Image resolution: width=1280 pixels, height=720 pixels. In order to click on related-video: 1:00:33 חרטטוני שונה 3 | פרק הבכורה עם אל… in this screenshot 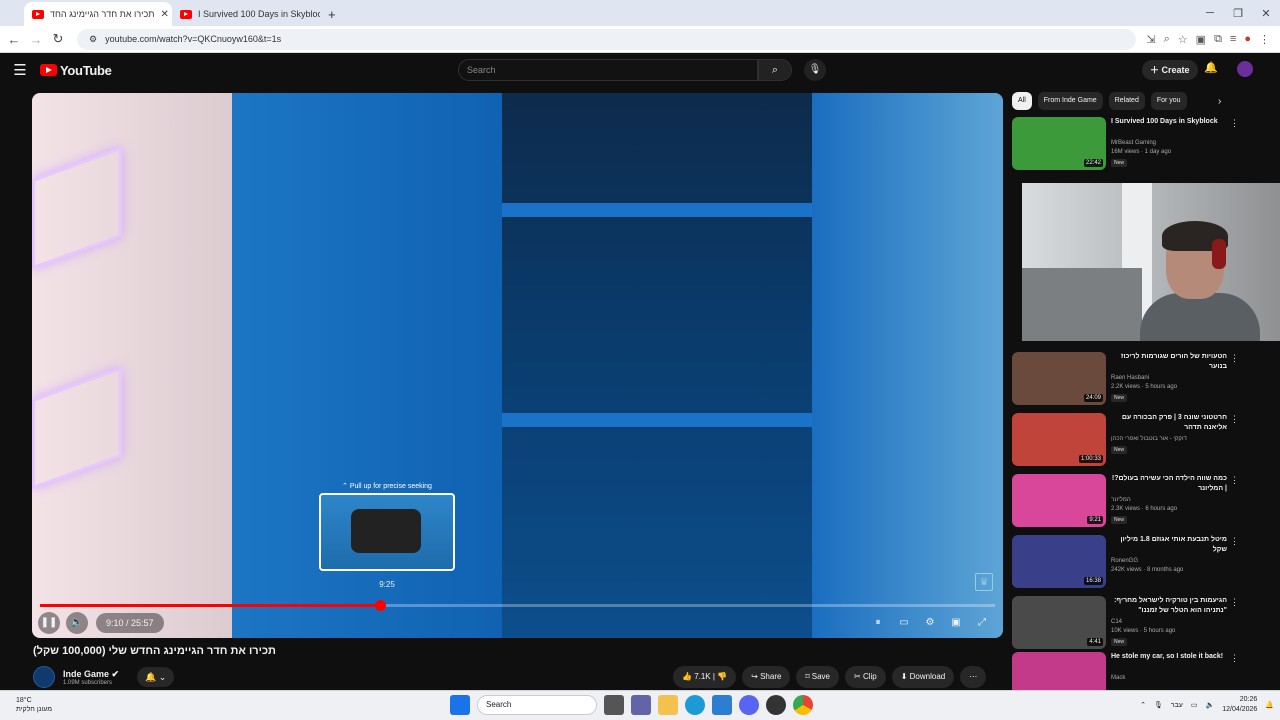, I will do `click(1129, 441)`.